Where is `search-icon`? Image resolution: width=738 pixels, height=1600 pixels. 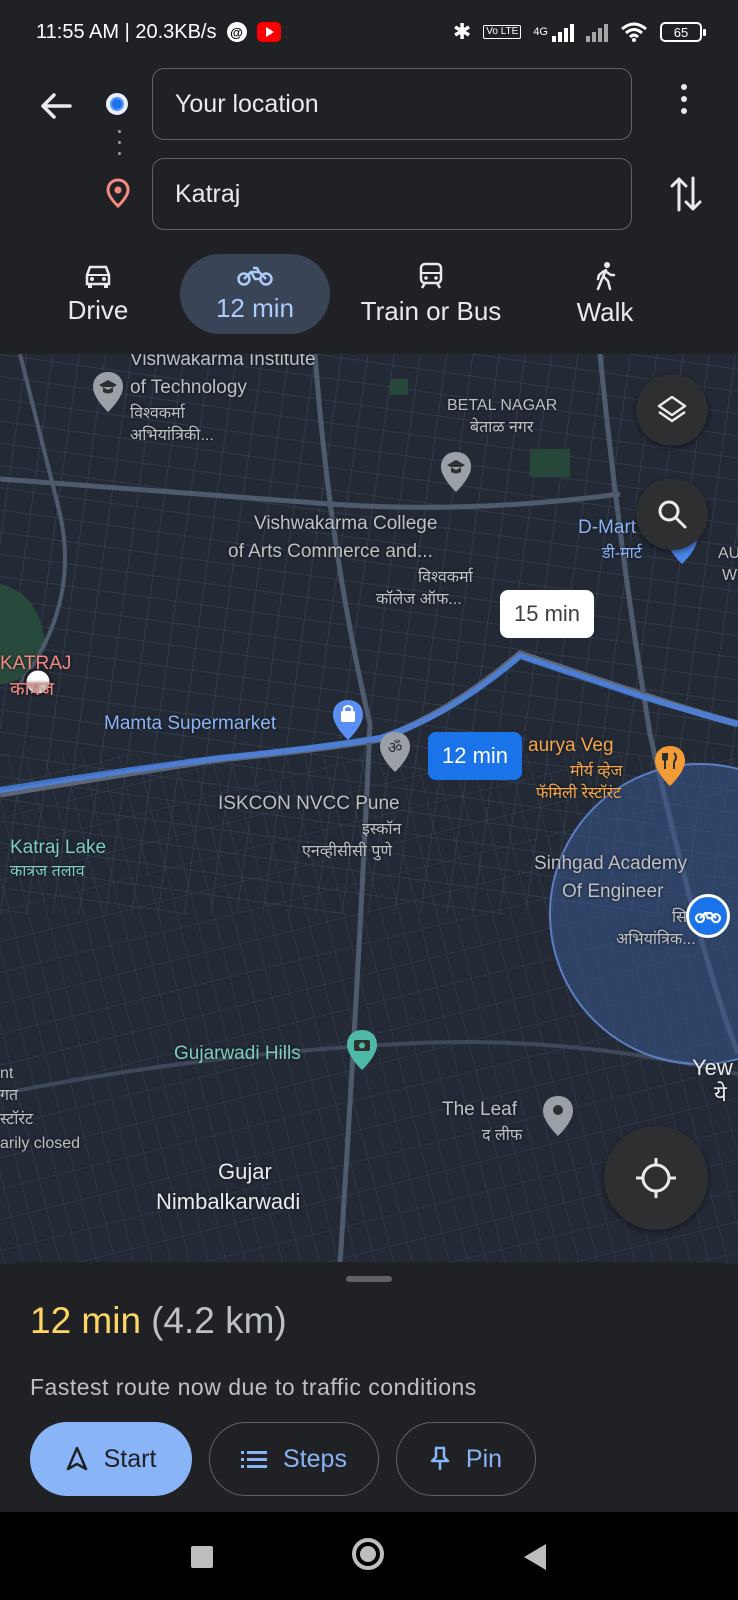
search-icon is located at coordinates (672, 514).